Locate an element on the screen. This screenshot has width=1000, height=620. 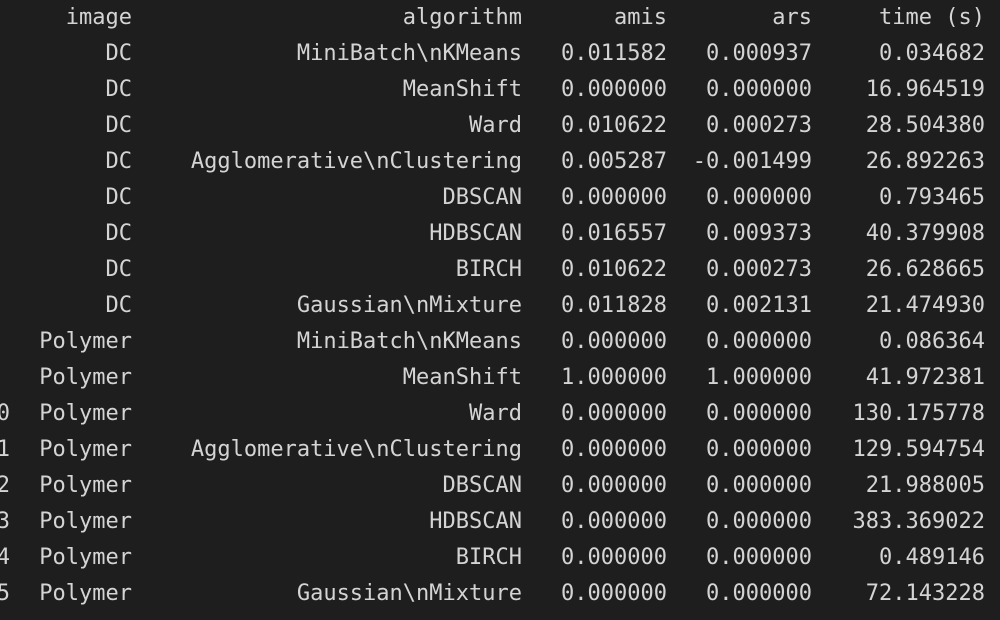
cell-time: 0.489146 is located at coordinates (932, 557).